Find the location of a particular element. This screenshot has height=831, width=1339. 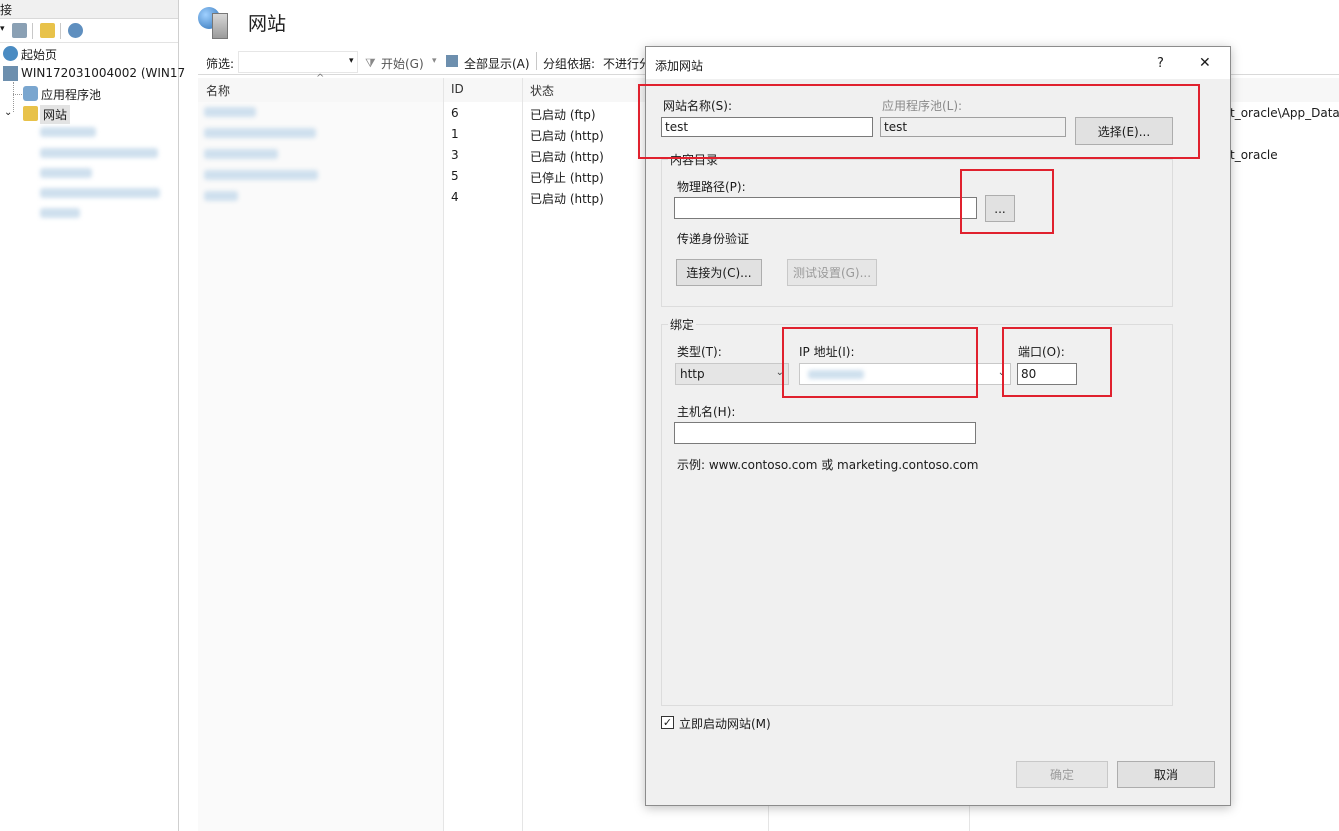

site-status: 已停止 (http) is located at coordinates (567, 178).